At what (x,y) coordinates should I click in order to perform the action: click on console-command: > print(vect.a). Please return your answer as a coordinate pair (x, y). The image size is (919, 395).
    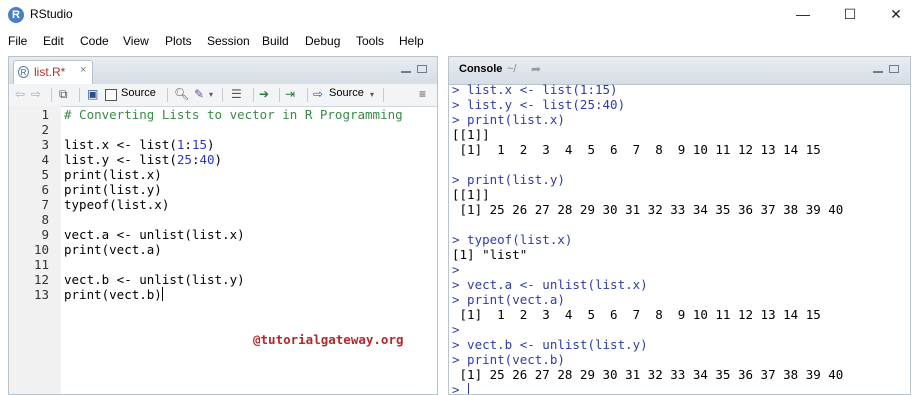
    Looking at the image, I should click on (508, 299).